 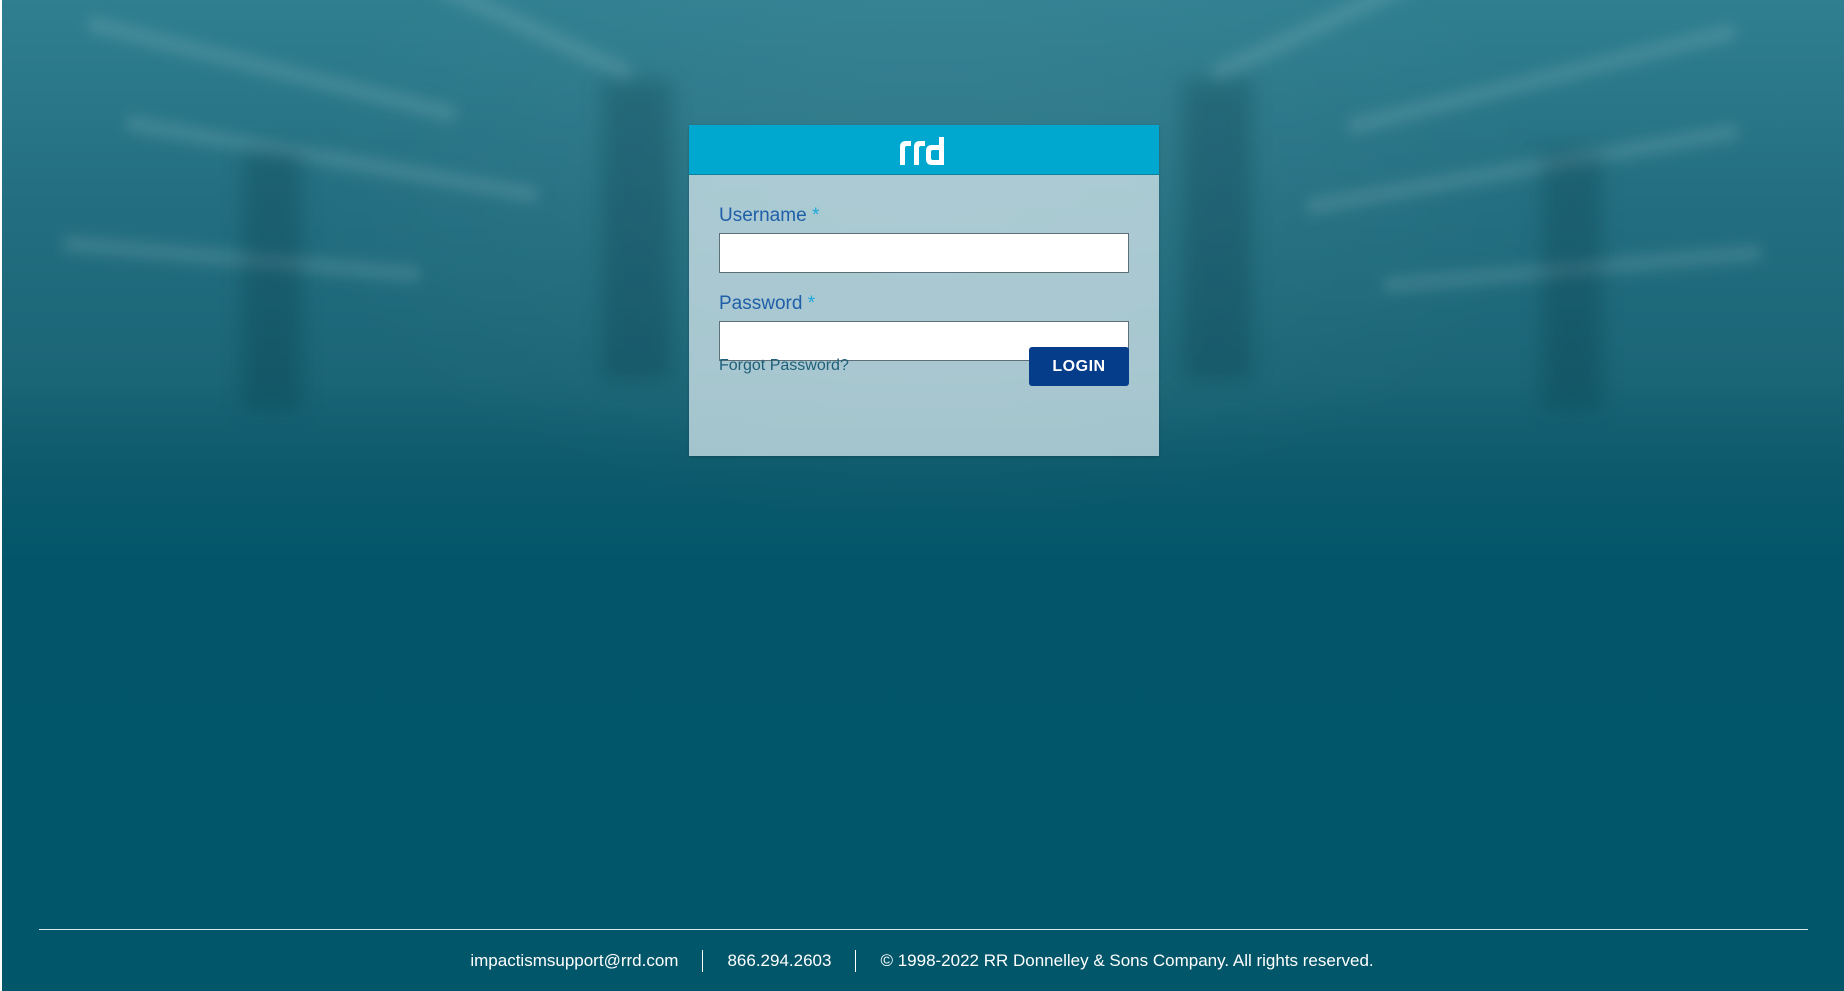 What do you see at coordinates (923, 929) in the screenshot?
I see `footer-divider` at bounding box center [923, 929].